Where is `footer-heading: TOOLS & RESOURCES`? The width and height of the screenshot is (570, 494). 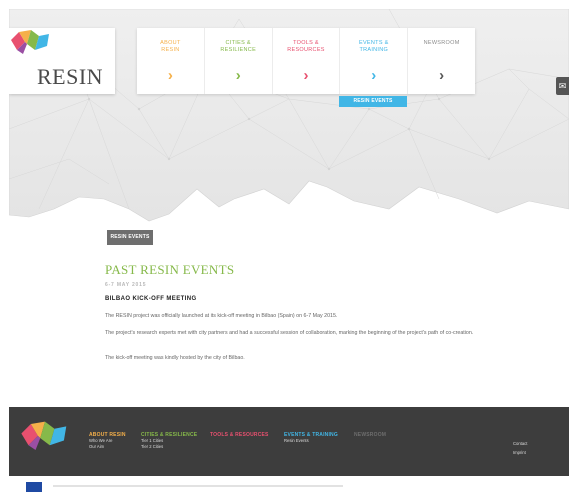 footer-heading: TOOLS & RESOURCES is located at coordinates (239, 435).